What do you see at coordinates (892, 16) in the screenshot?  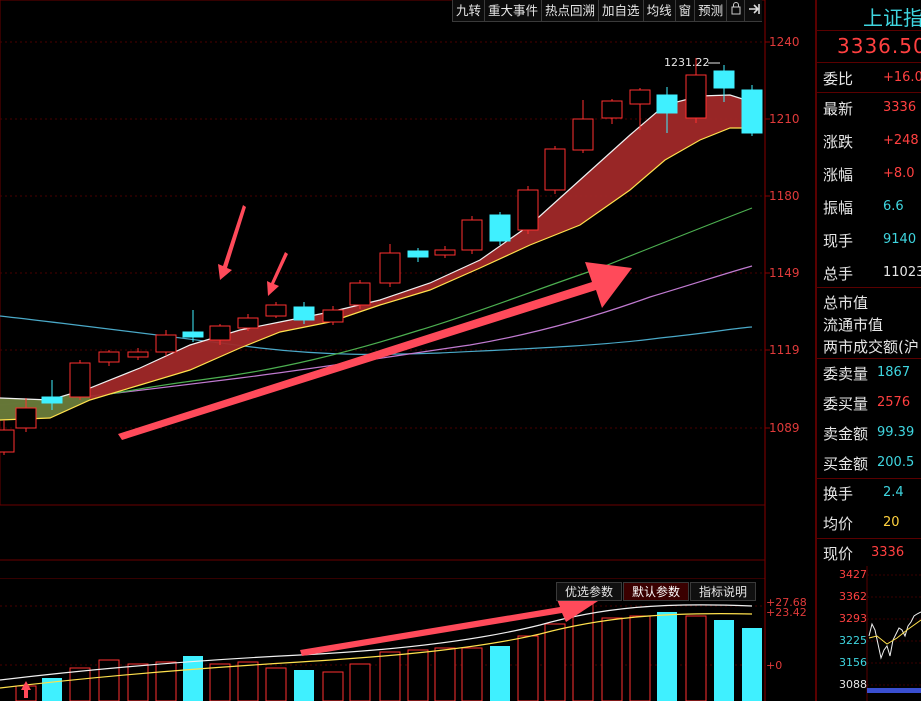 I see `index-title: 上证指数` at bounding box center [892, 16].